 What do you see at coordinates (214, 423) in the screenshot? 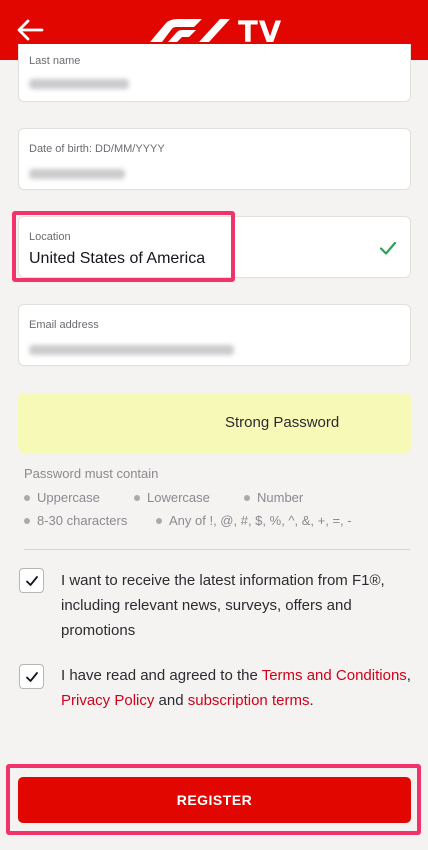
I see `password-strength-indicator: Strong Password` at bounding box center [214, 423].